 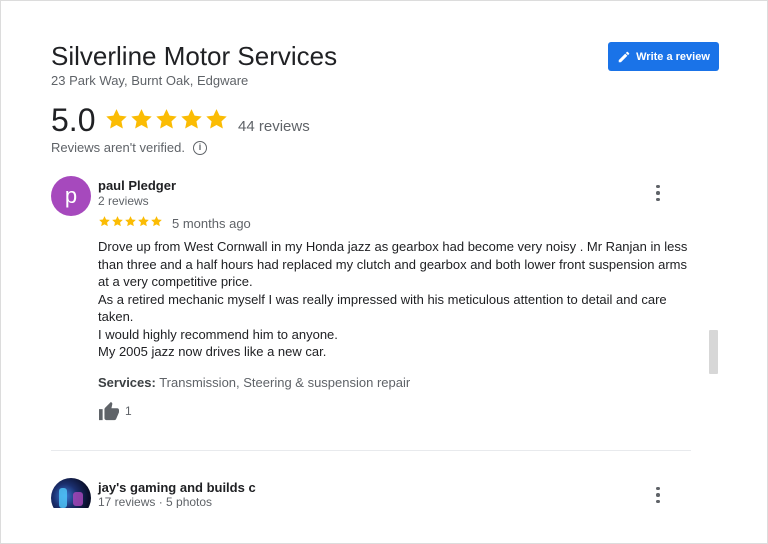 I want to click on review-count-link: 44 reviews, so click(x=274, y=126).